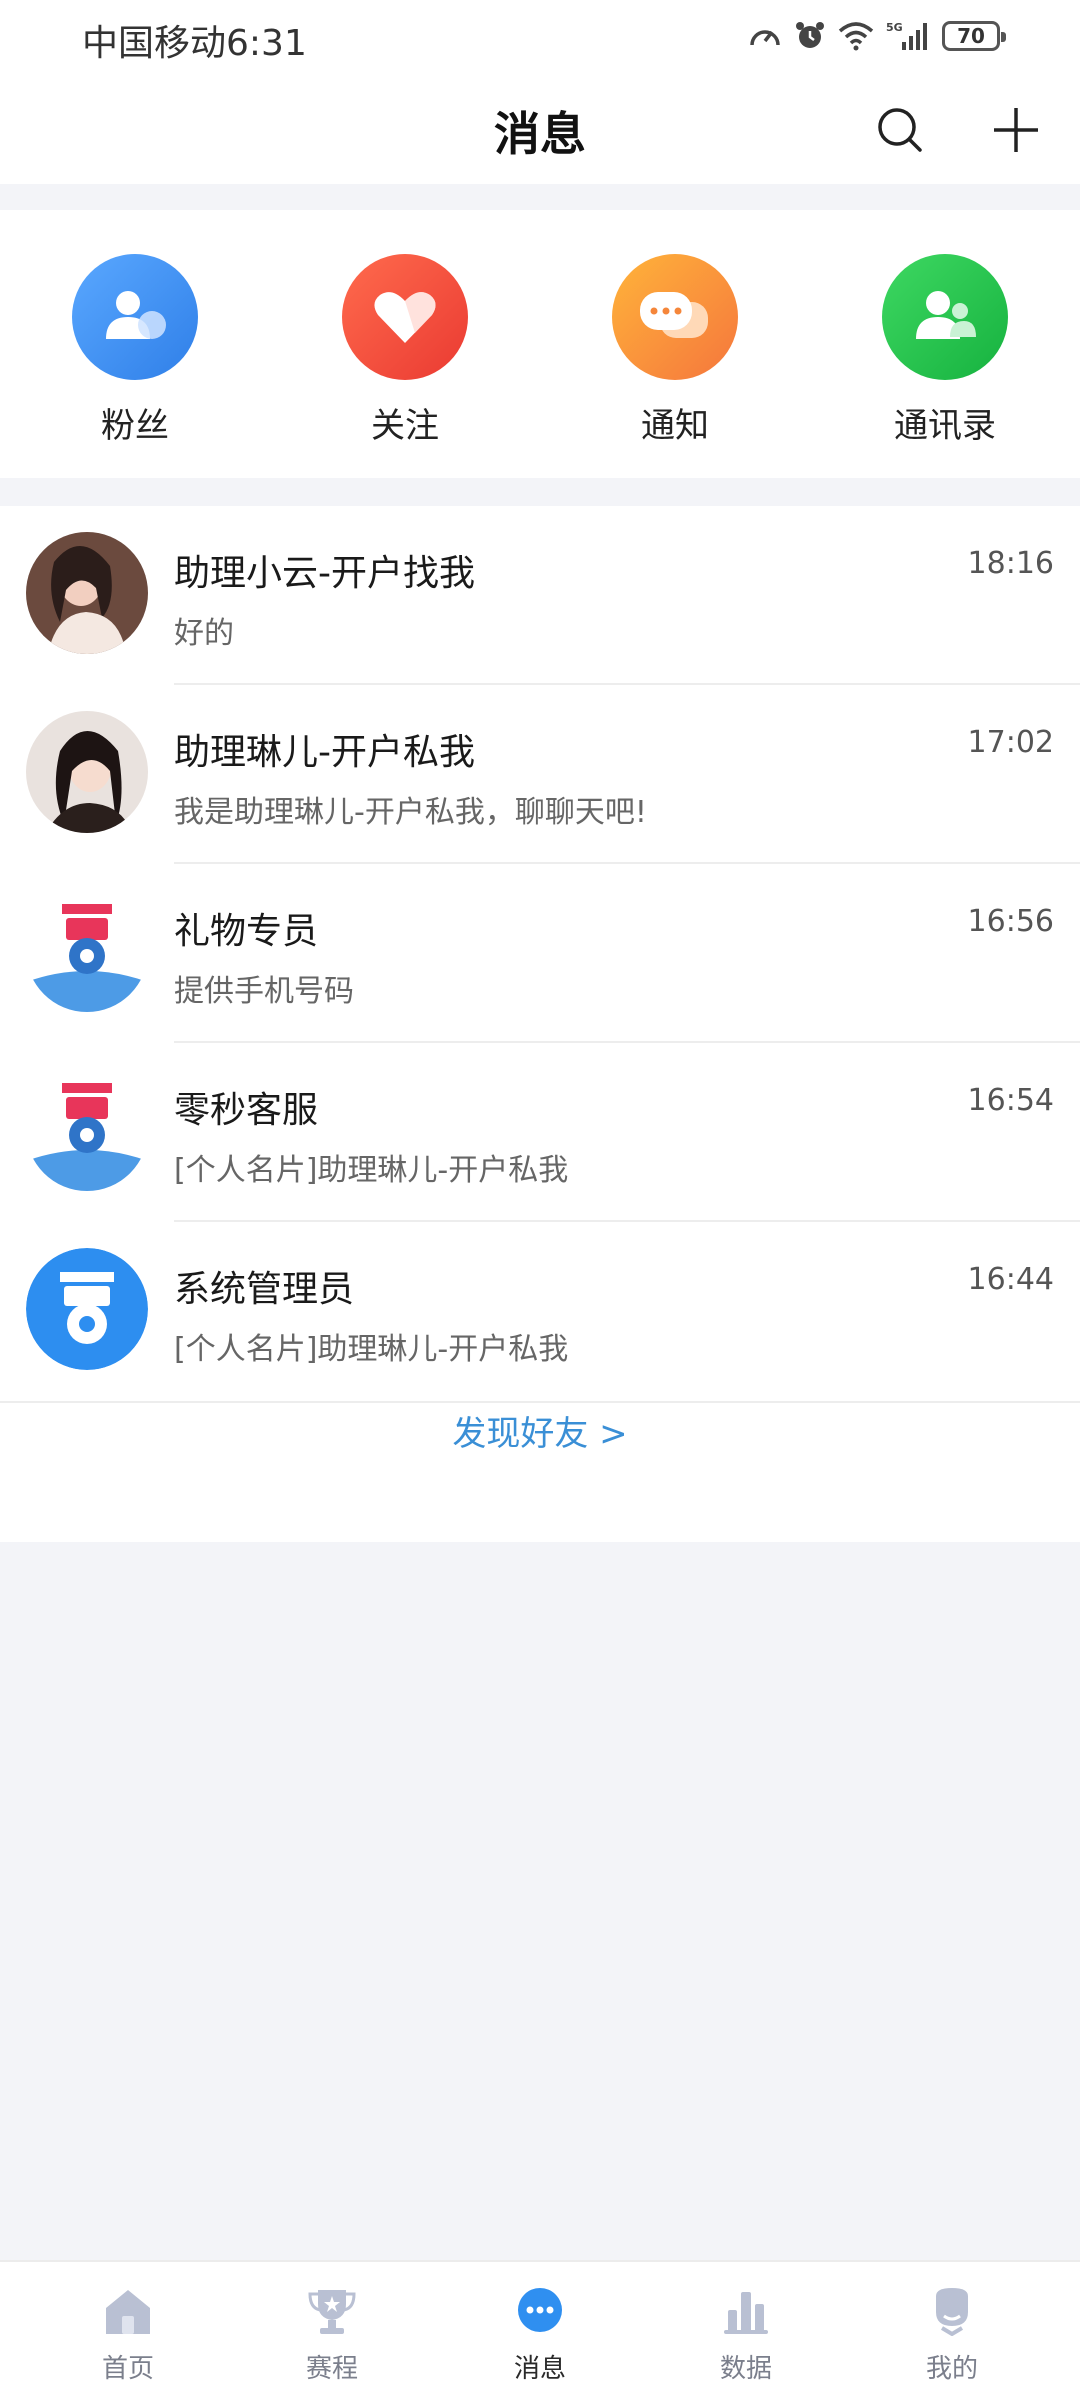 The width and height of the screenshot is (1080, 2400). I want to click on quick-action-label: 粉丝, so click(135, 426).